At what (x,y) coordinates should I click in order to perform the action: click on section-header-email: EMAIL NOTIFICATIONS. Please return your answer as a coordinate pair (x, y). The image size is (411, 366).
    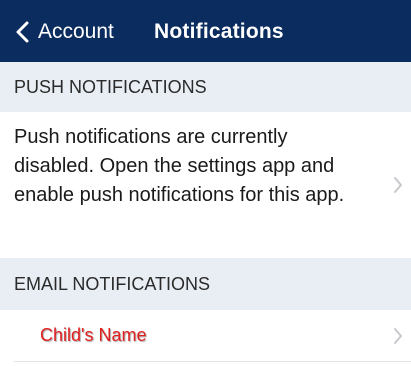
    Looking at the image, I should click on (205, 284).